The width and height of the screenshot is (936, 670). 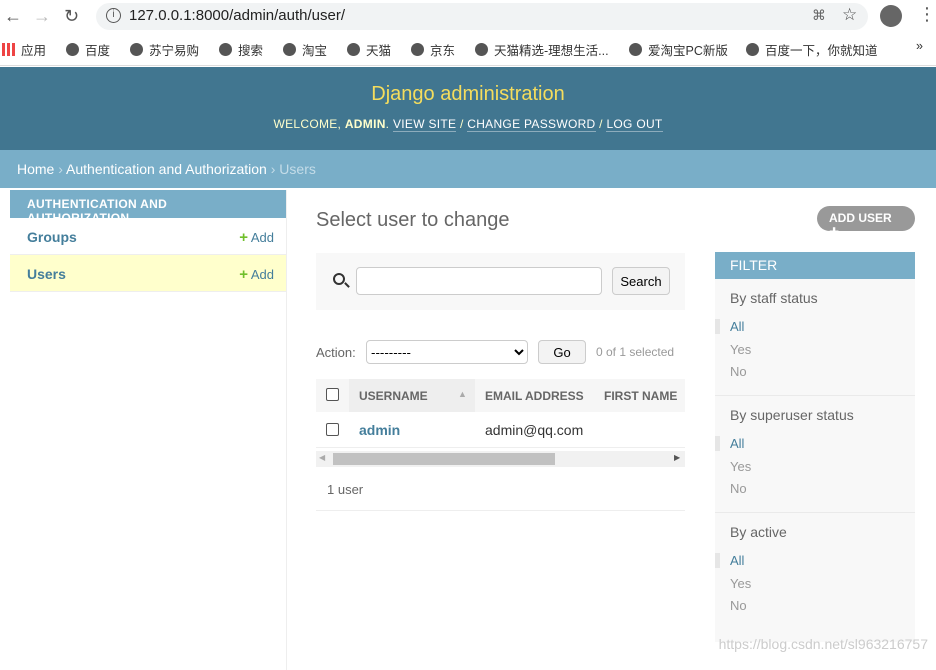 What do you see at coordinates (336, 352) in the screenshot?
I see `action-label: Action:` at bounding box center [336, 352].